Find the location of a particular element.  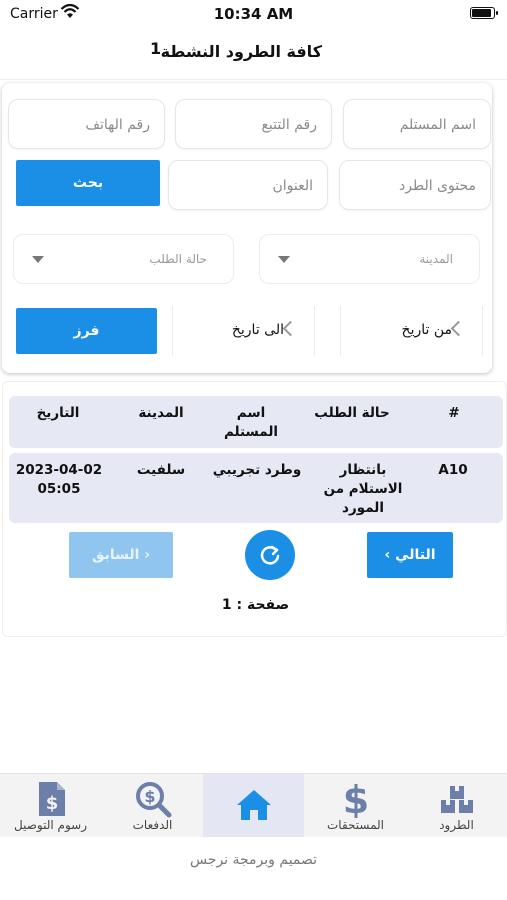

row-city: سلفيت is located at coordinates (161, 470).